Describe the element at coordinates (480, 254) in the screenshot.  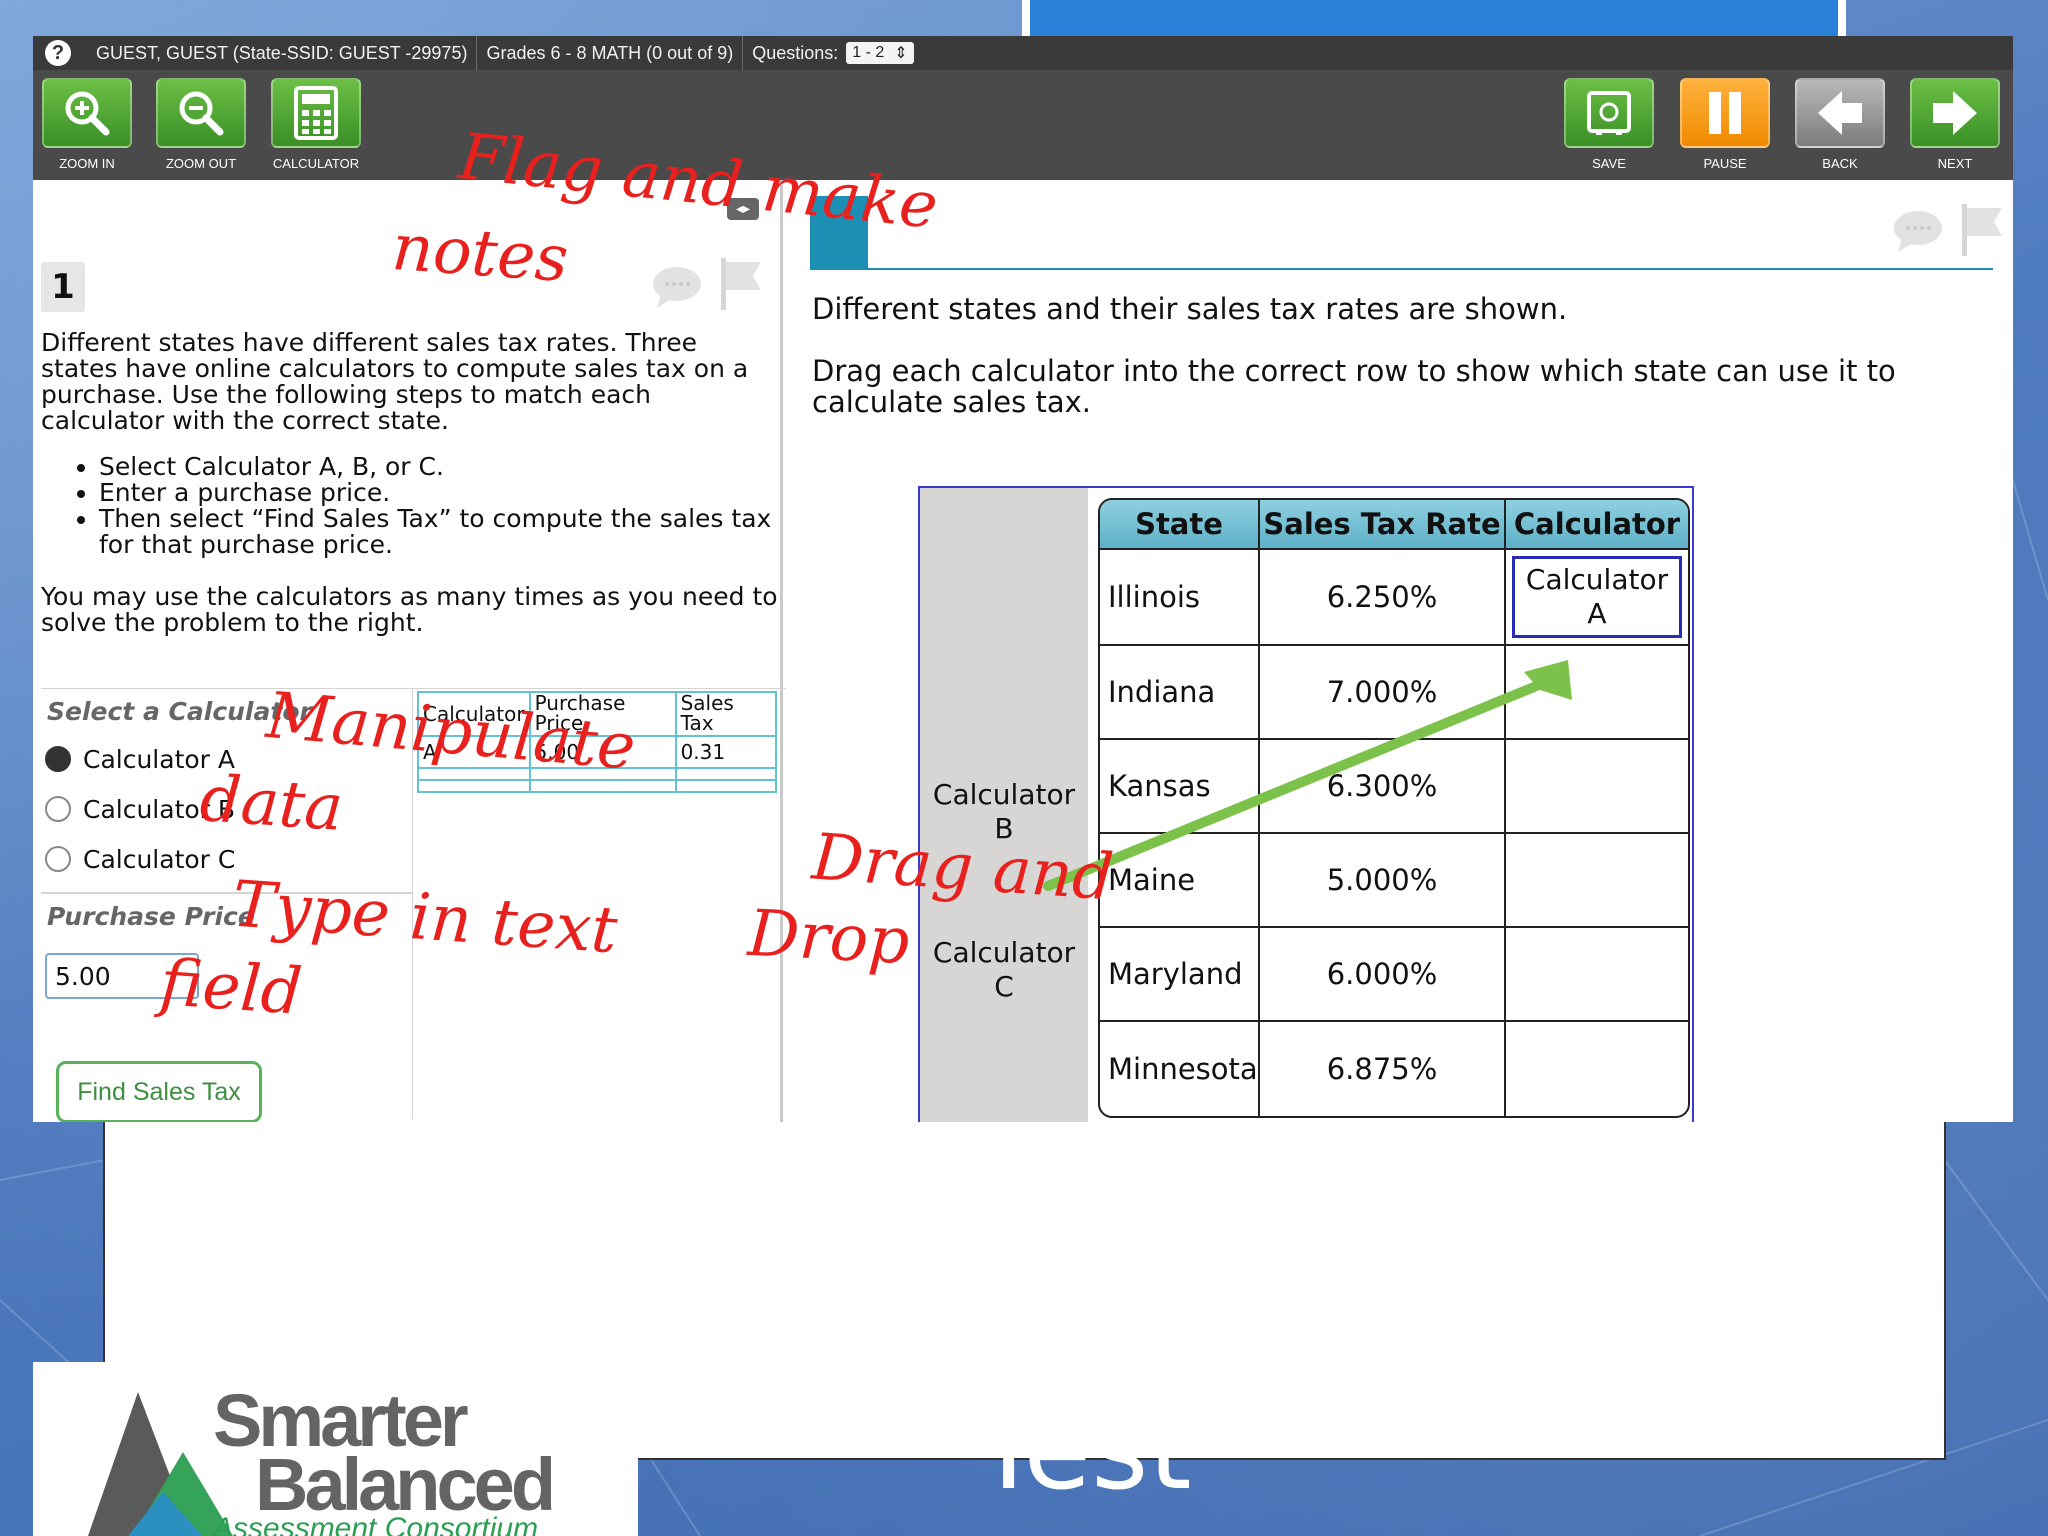
I see `annotation-flag-notes: notes` at that location.